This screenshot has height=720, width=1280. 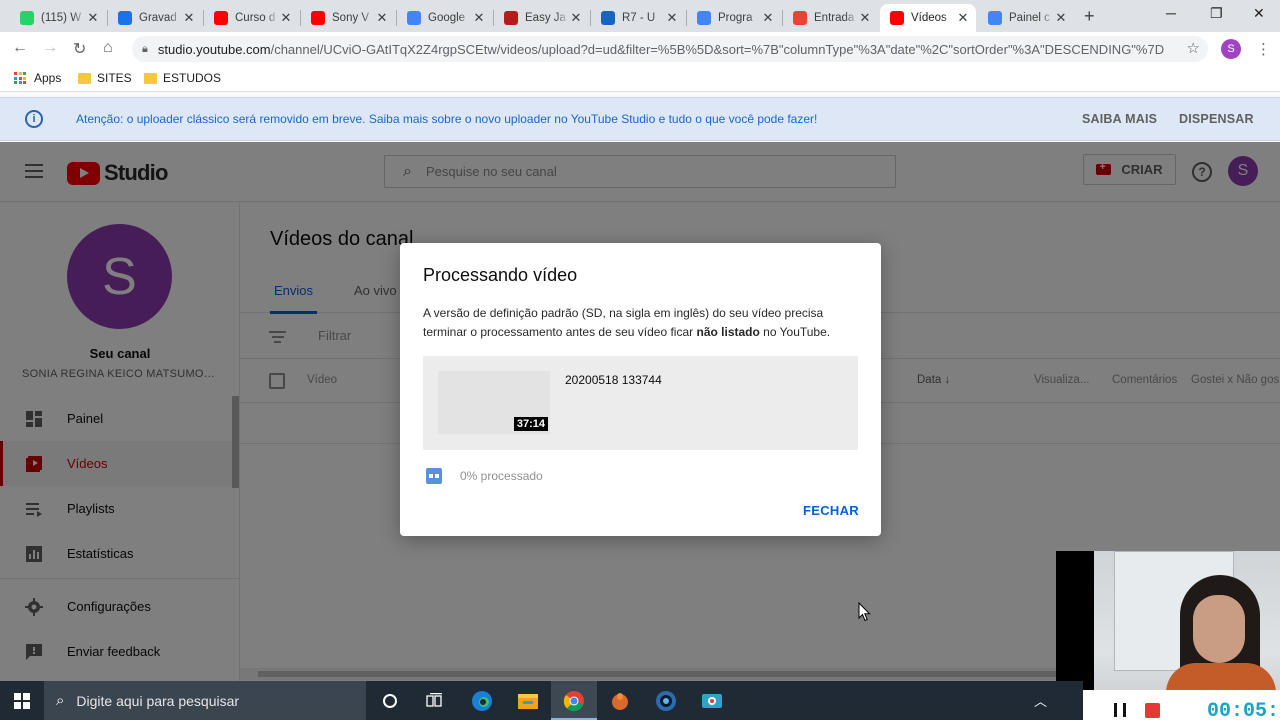 I want to click on tab-title: Painel c, so click(x=1029, y=18).